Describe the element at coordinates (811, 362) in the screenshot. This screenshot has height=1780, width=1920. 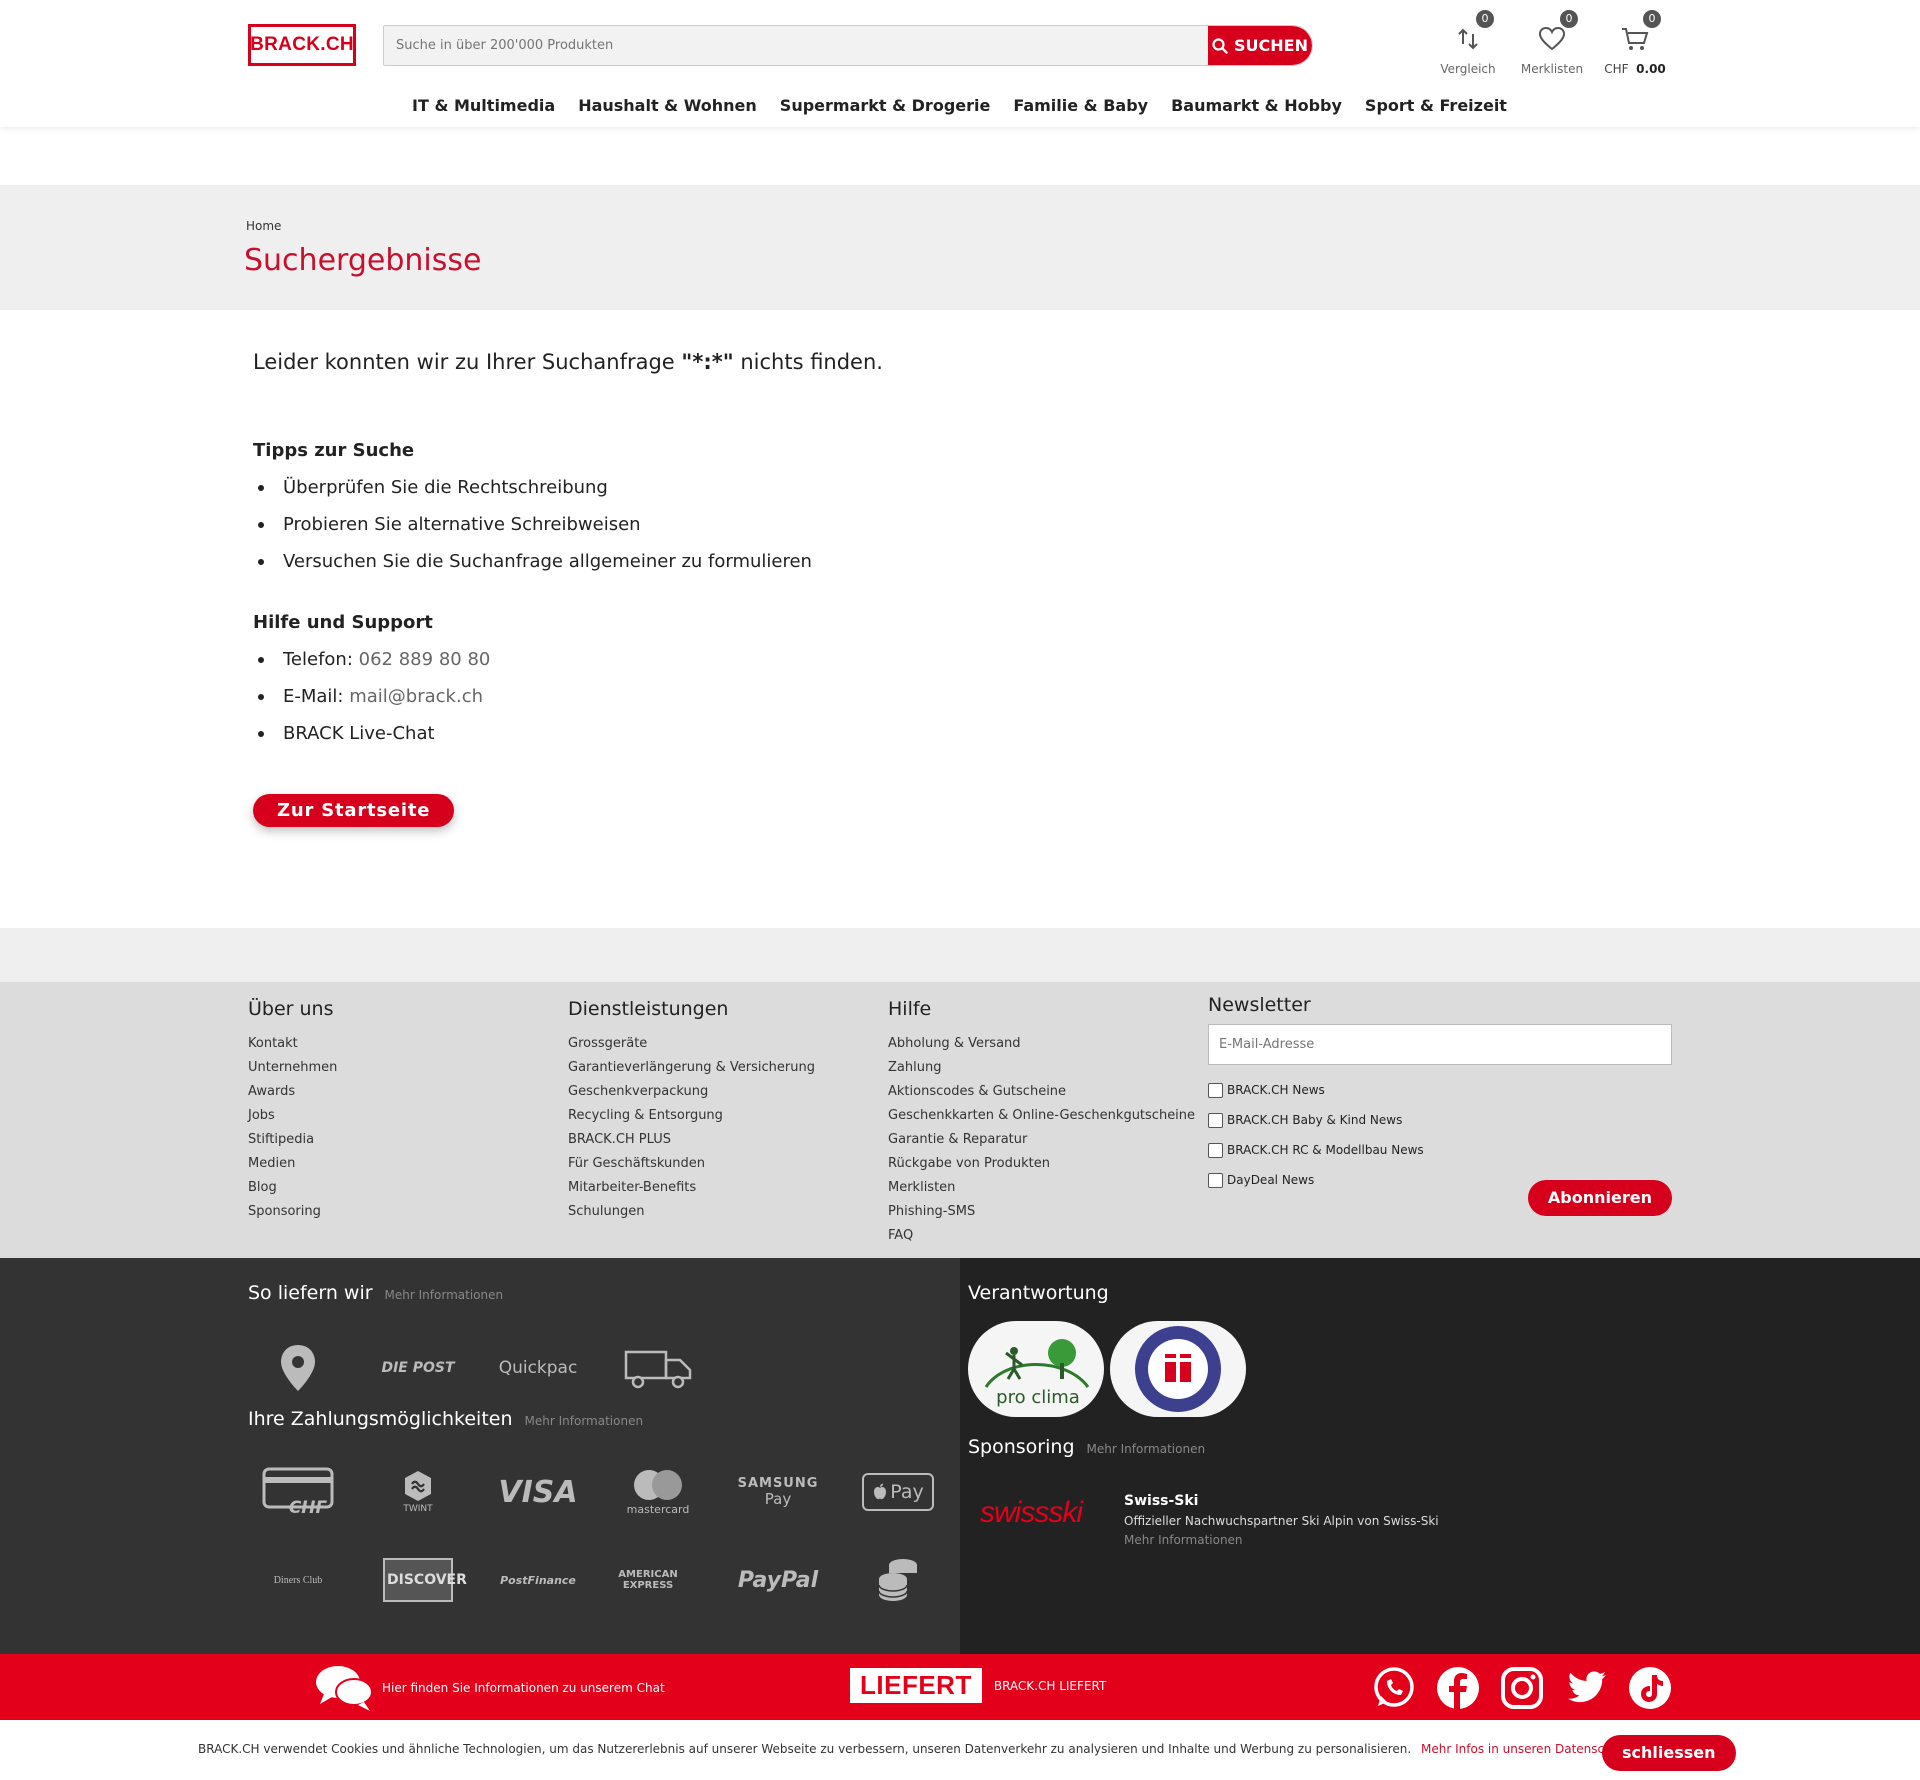
I see `no-results-suffix: nichts finden.` at that location.